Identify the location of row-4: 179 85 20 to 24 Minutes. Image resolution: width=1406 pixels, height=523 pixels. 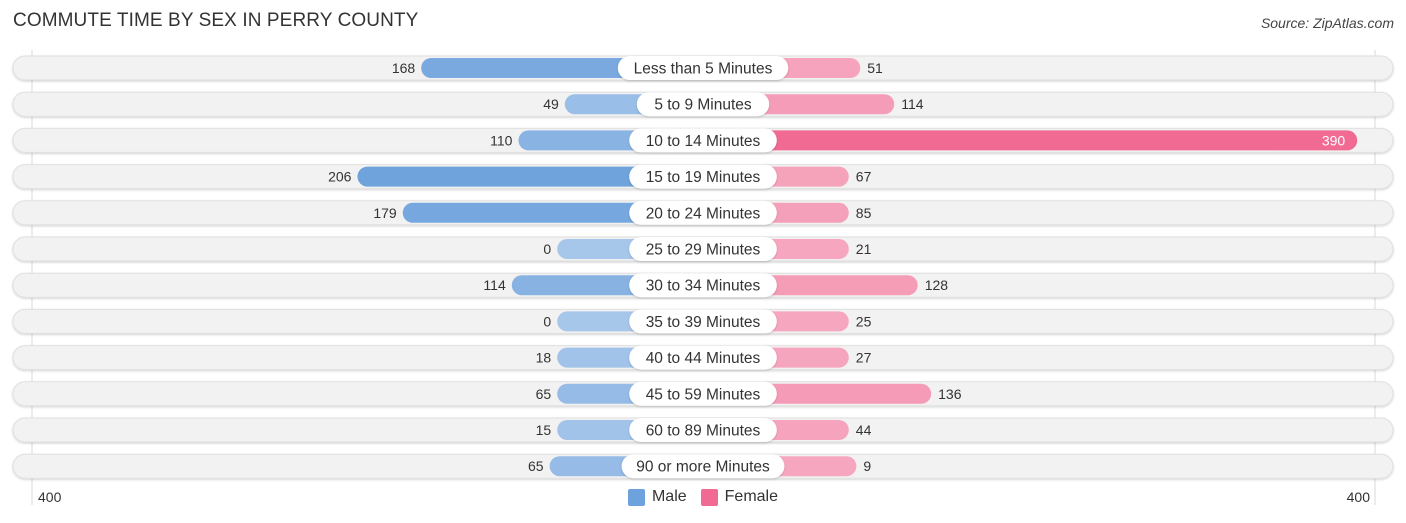
(703, 213).